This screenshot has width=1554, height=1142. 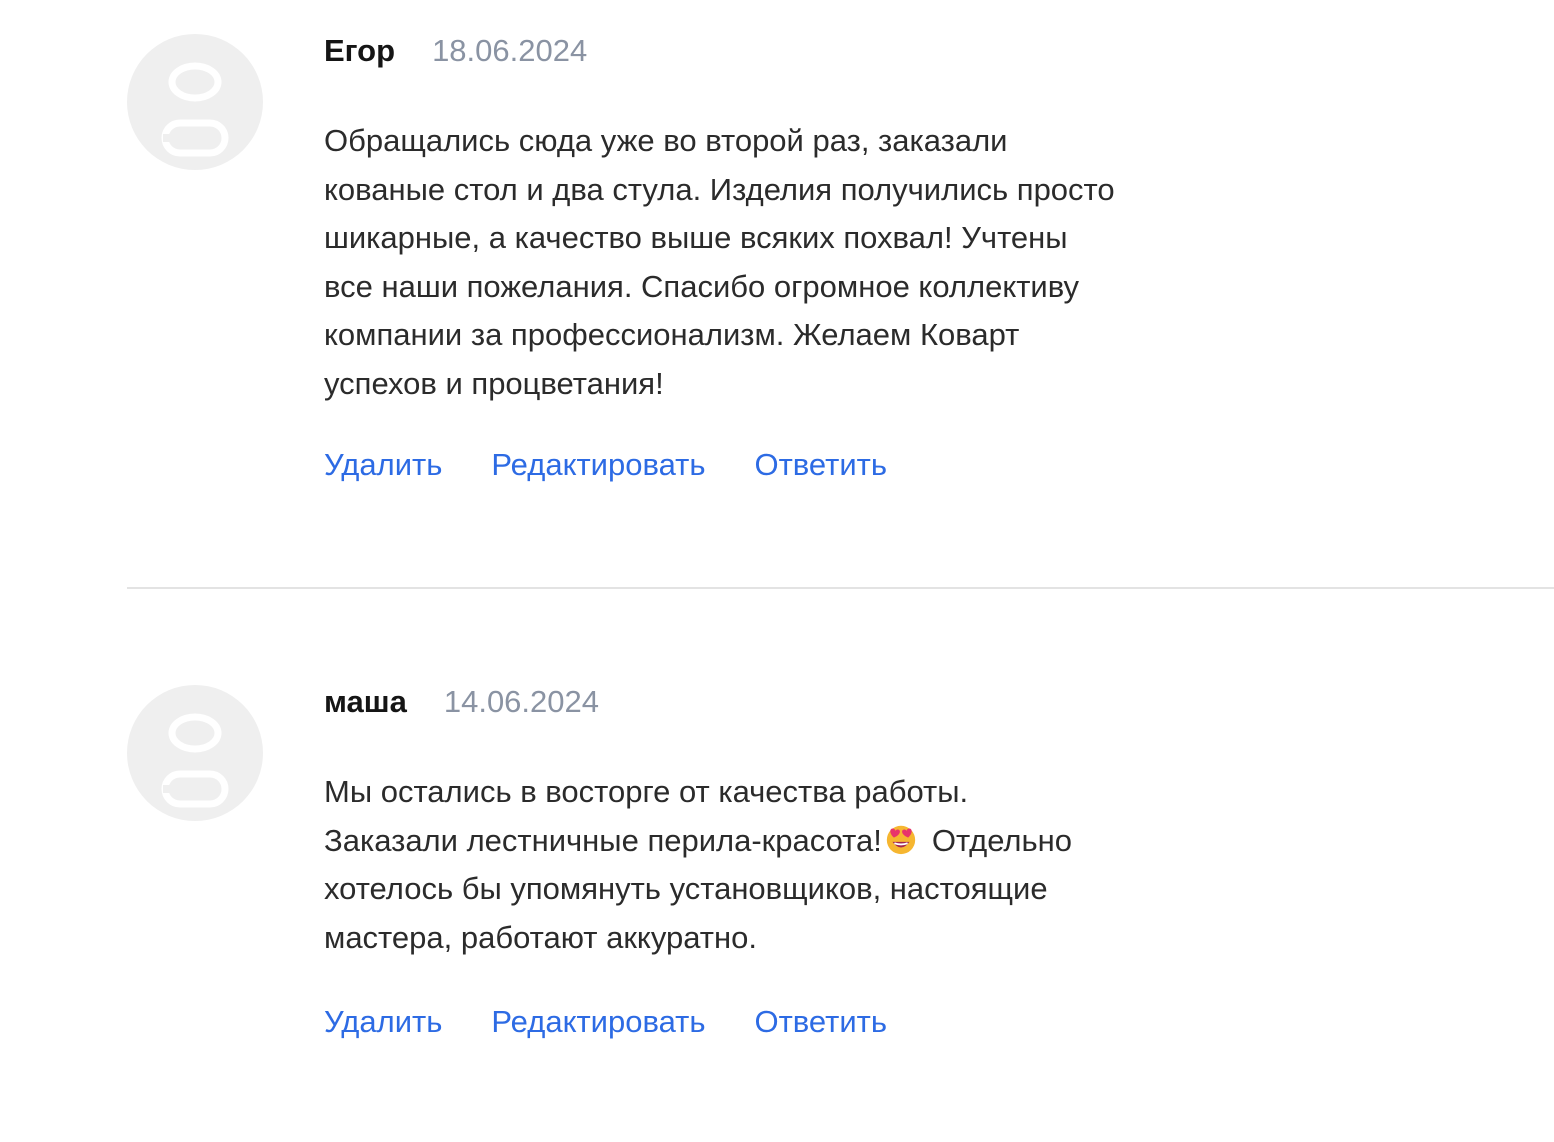 What do you see at coordinates (540, 937) in the screenshot?
I see `review-text-line: мастера, работают аккуратно.` at bounding box center [540, 937].